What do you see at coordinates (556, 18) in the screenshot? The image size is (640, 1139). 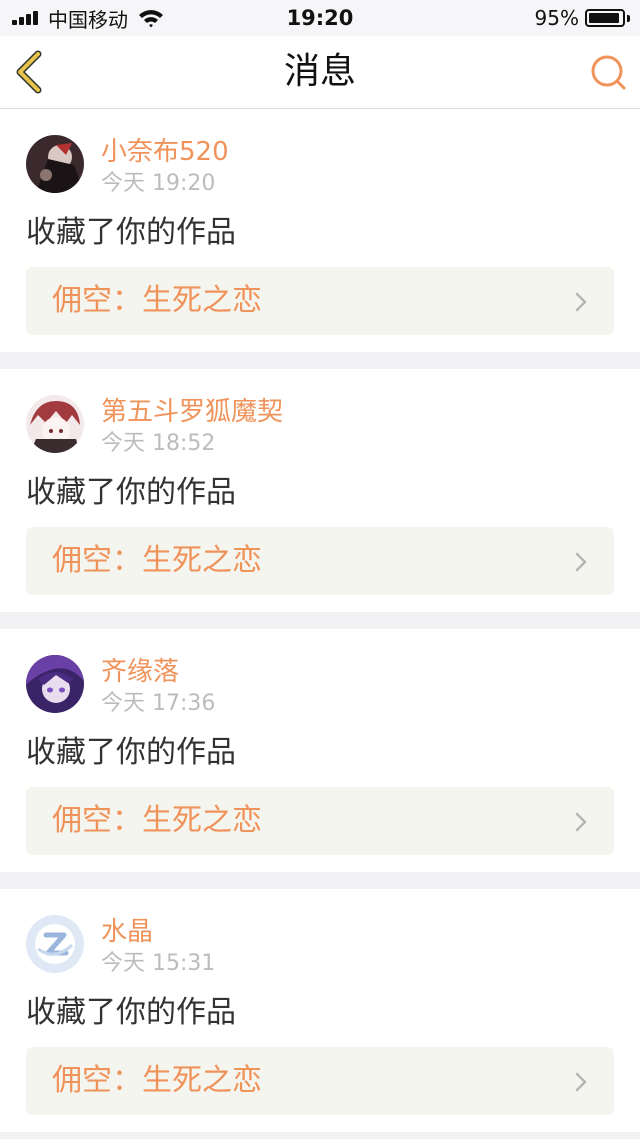 I see `battery-percent: 95%` at bounding box center [556, 18].